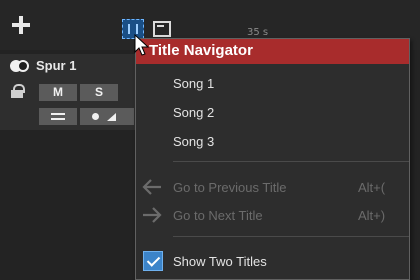 The width and height of the screenshot is (420, 280). What do you see at coordinates (258, 32) in the screenshot?
I see `ruler-label: 35 s` at bounding box center [258, 32].